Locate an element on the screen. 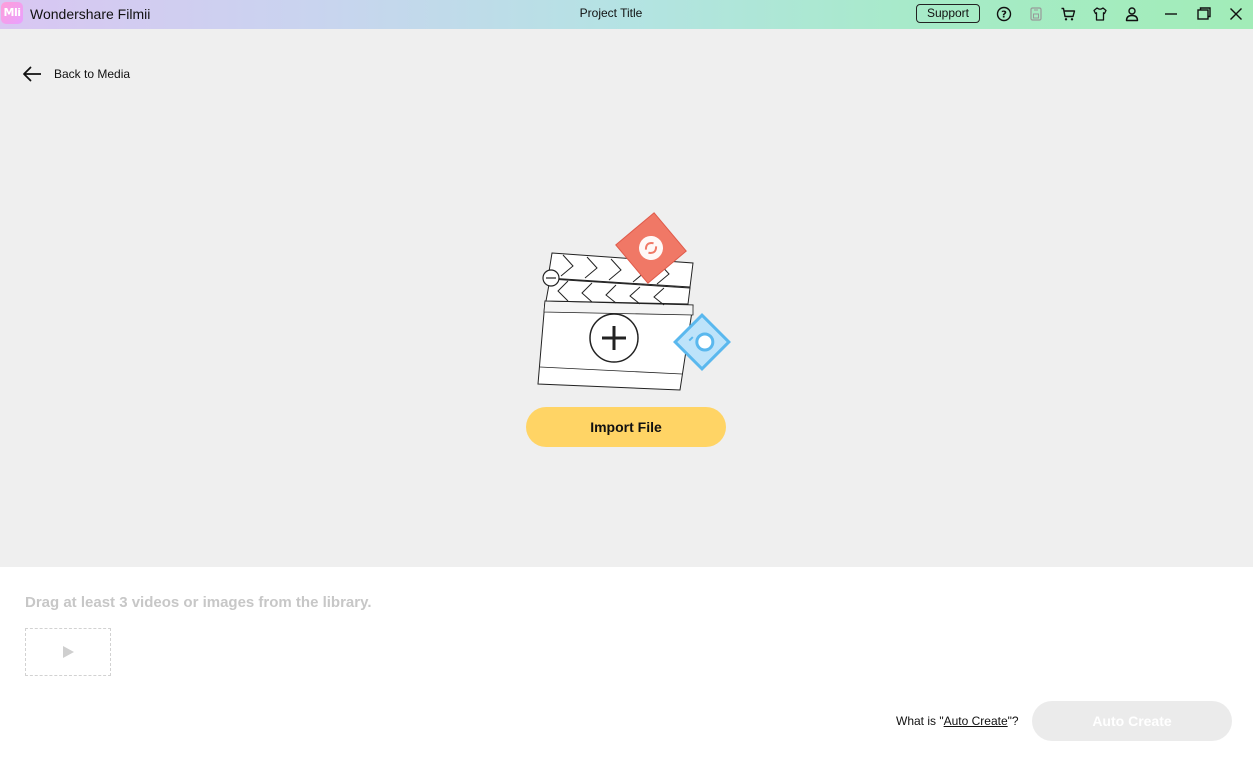 The width and height of the screenshot is (1253, 762). play-icon is located at coordinates (68, 652).